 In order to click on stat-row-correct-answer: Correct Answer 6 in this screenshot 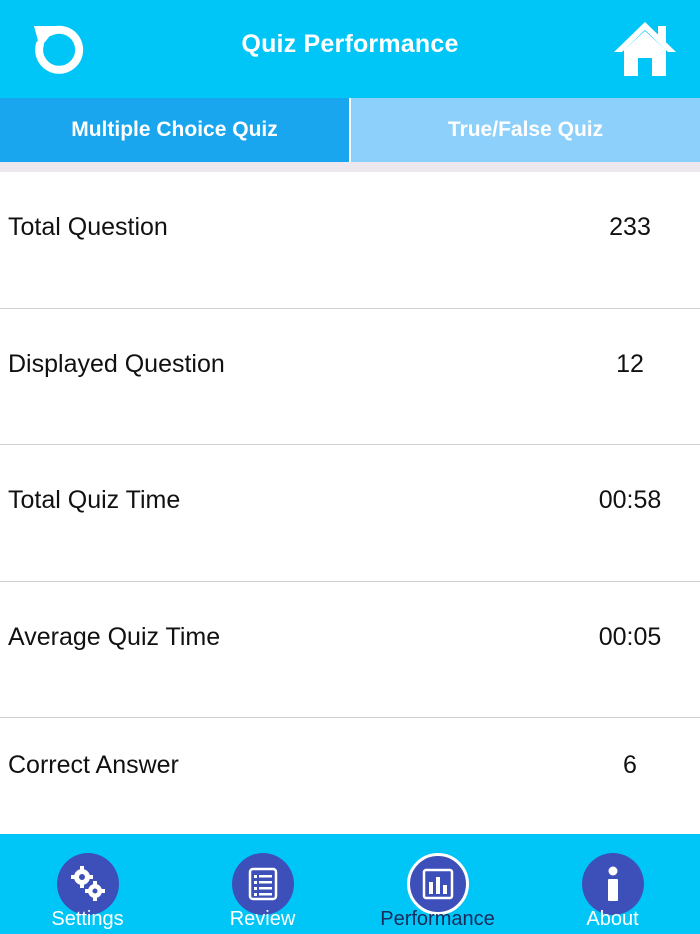, I will do `click(350, 777)`.